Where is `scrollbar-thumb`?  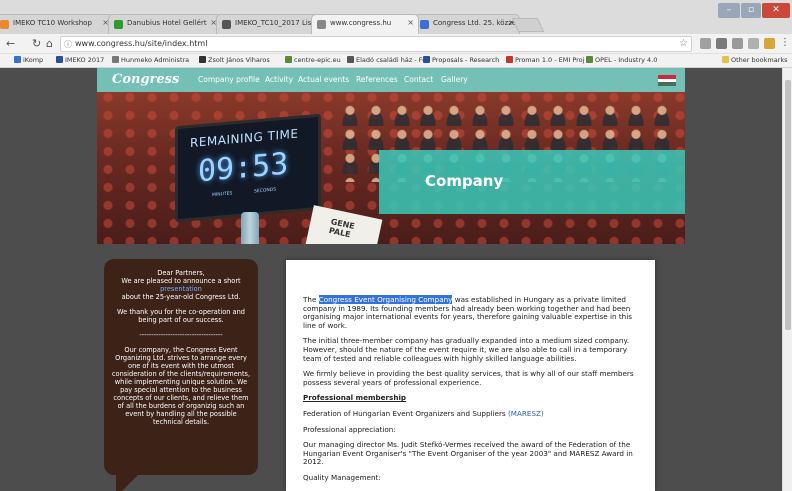
scrollbar-thumb is located at coordinates (788, 205).